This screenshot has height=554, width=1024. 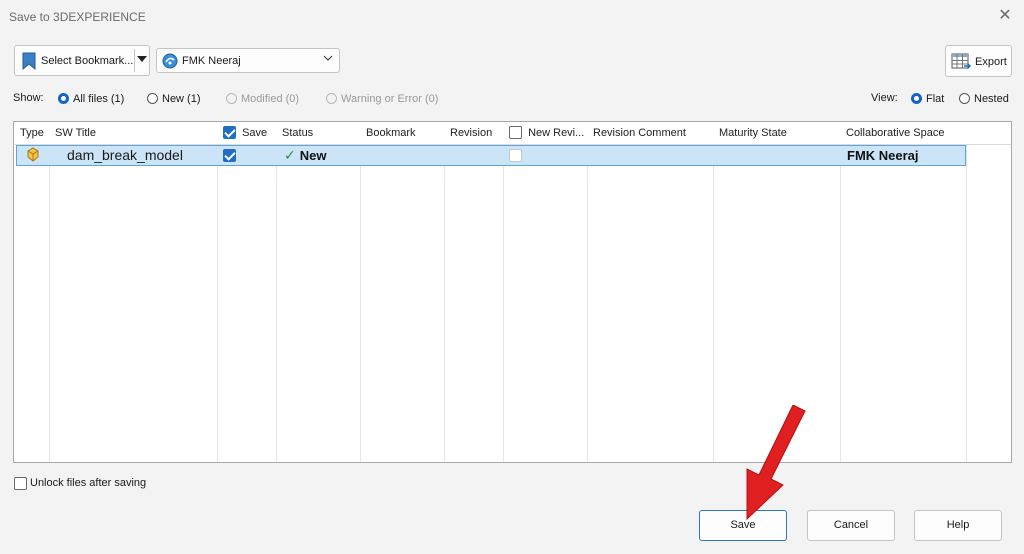 I want to click on unlock-files-checkbox, so click(x=20, y=483).